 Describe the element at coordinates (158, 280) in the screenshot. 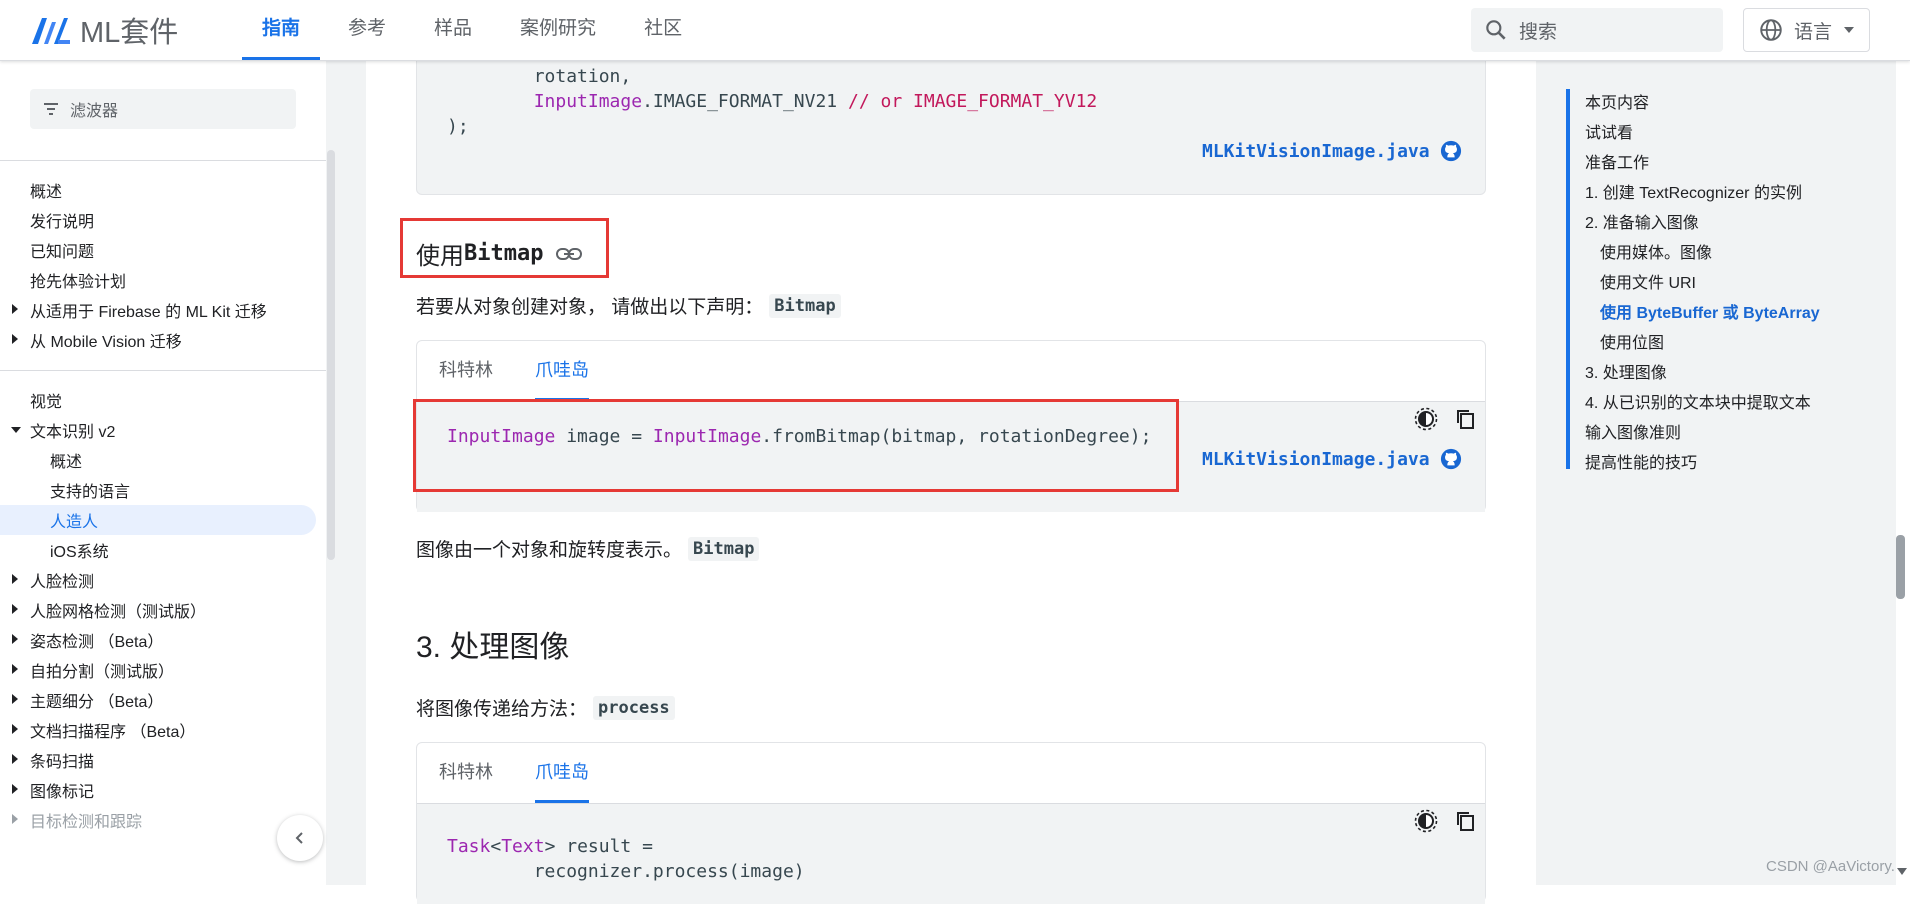

I see `sidebar-item-early-access: 抢先体验计划` at that location.